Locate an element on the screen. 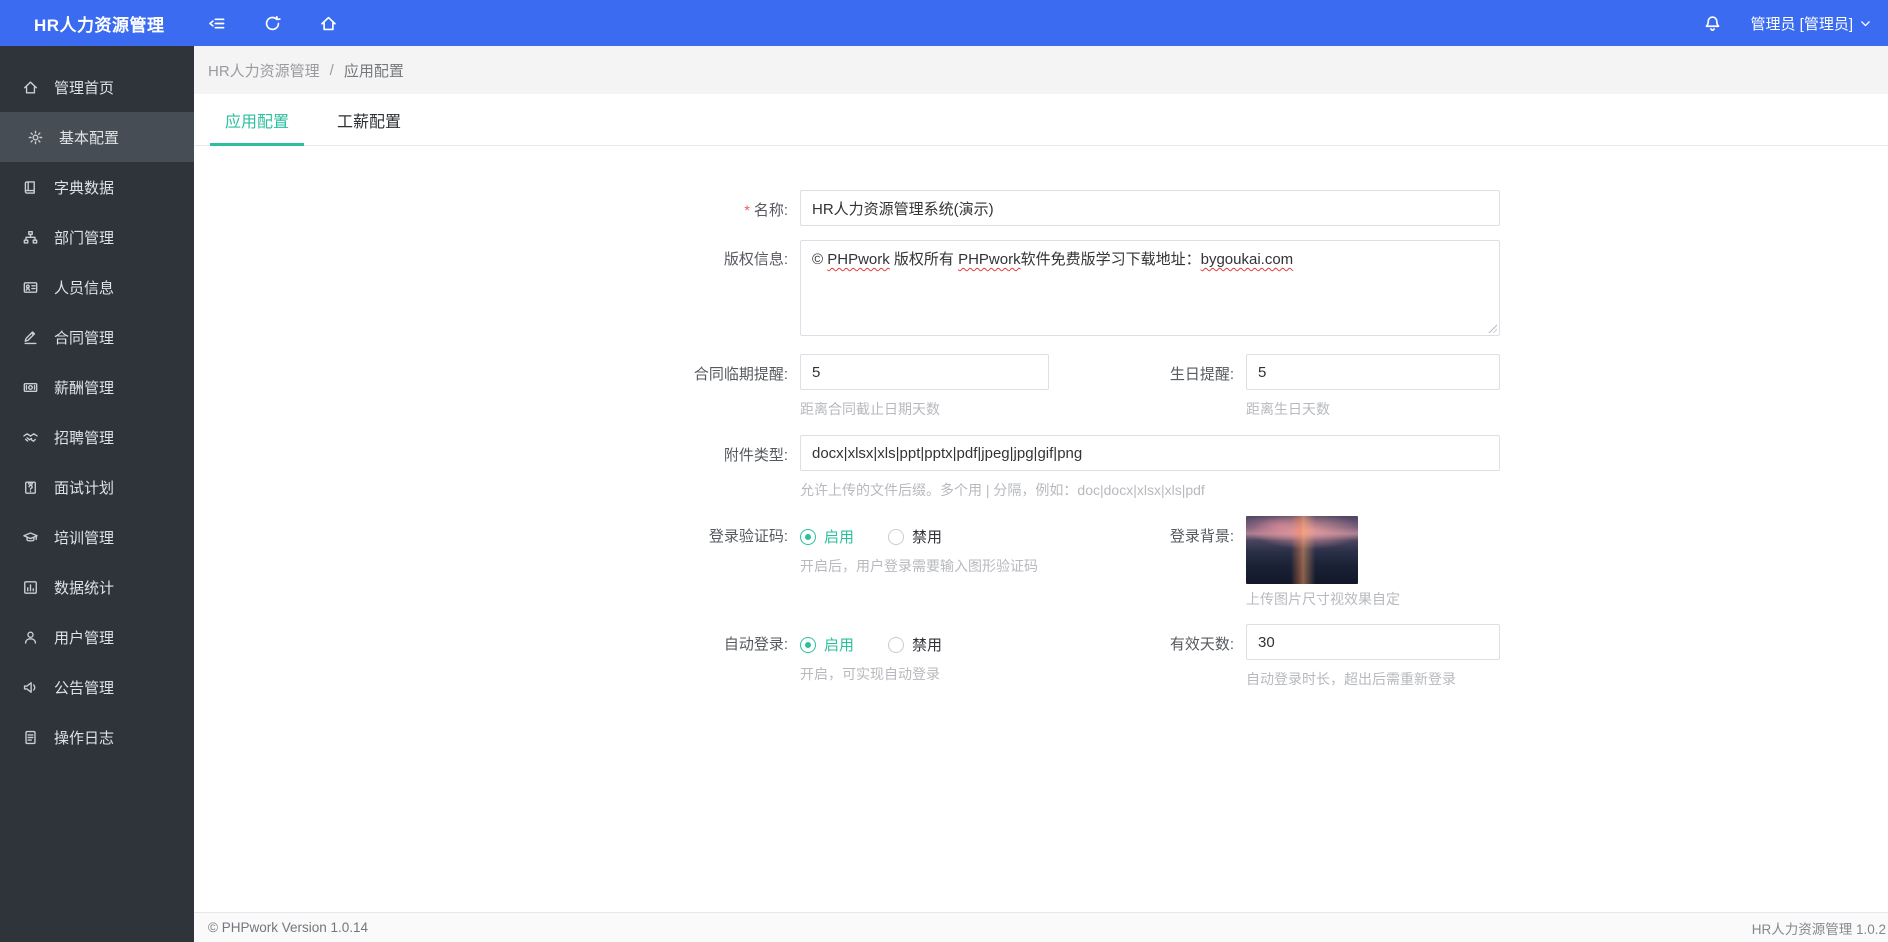  contract-reminder-input is located at coordinates (924, 372).